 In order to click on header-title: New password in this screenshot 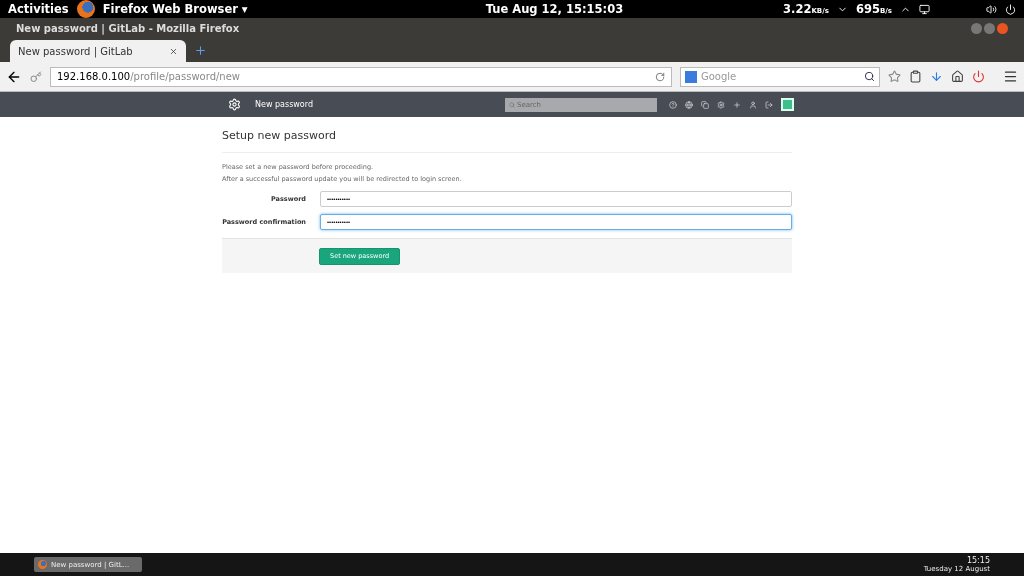, I will do `click(284, 104)`.